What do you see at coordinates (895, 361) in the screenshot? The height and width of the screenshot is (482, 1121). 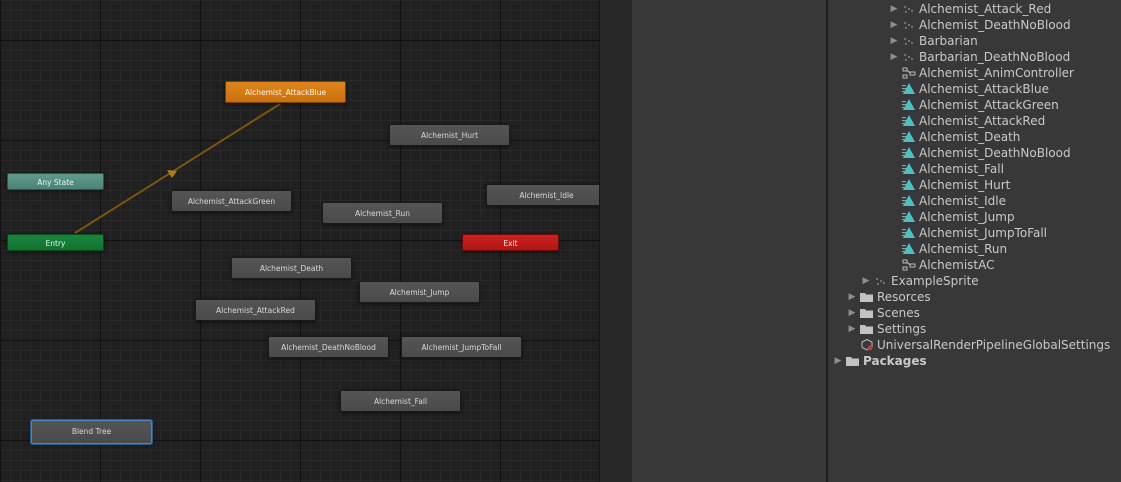 I see `tree-item-label: Packages` at bounding box center [895, 361].